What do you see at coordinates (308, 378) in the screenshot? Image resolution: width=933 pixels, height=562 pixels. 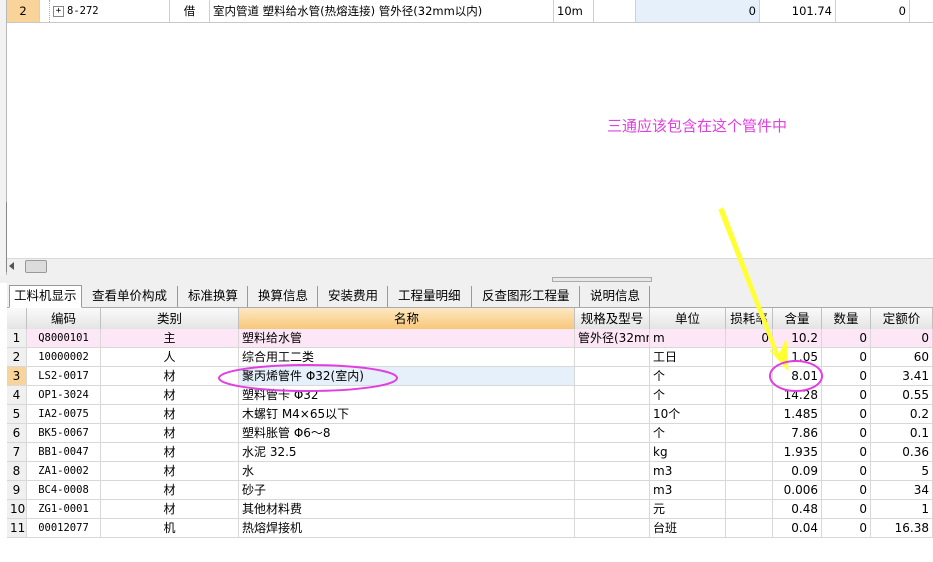 I see `name-highlight-ellipse` at bounding box center [308, 378].